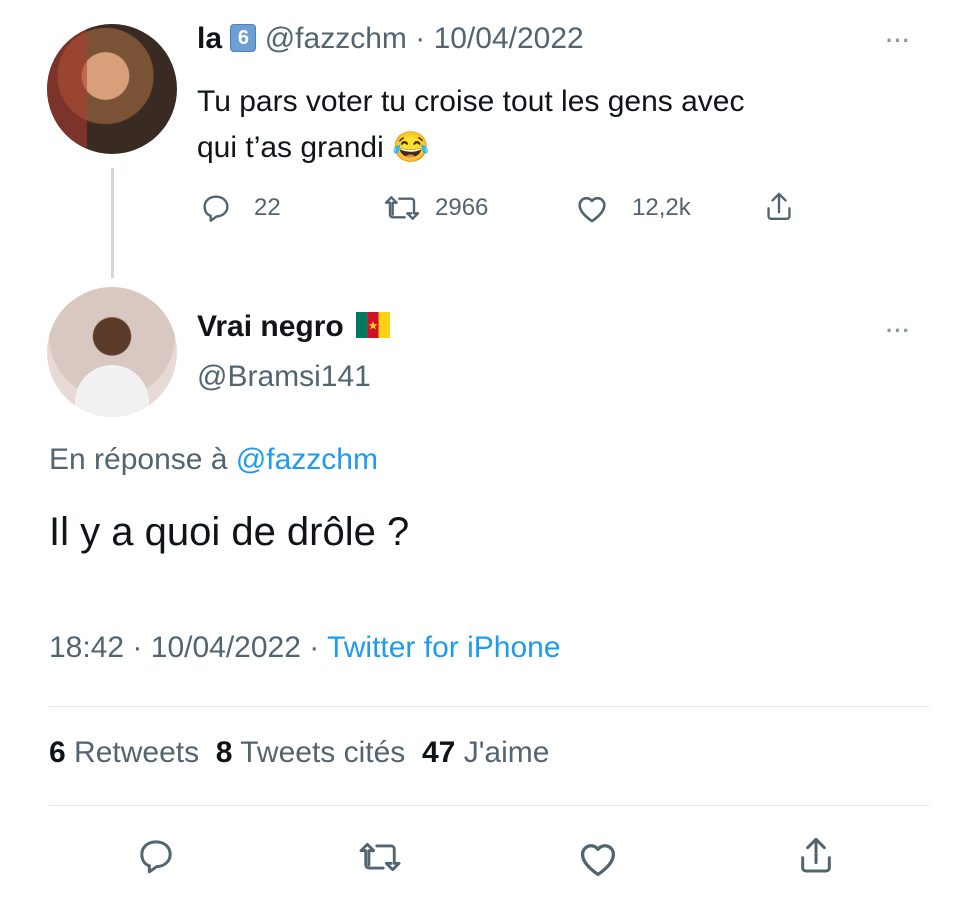  I want to click on replying-to: En réponse à @fazzchm, so click(213, 460).